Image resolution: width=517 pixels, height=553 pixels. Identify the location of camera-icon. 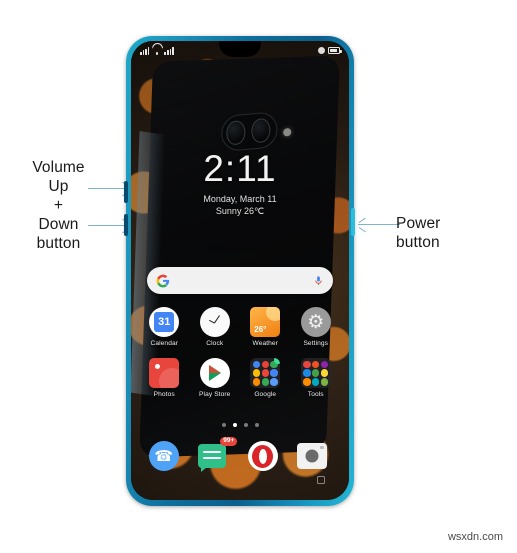
(312, 456).